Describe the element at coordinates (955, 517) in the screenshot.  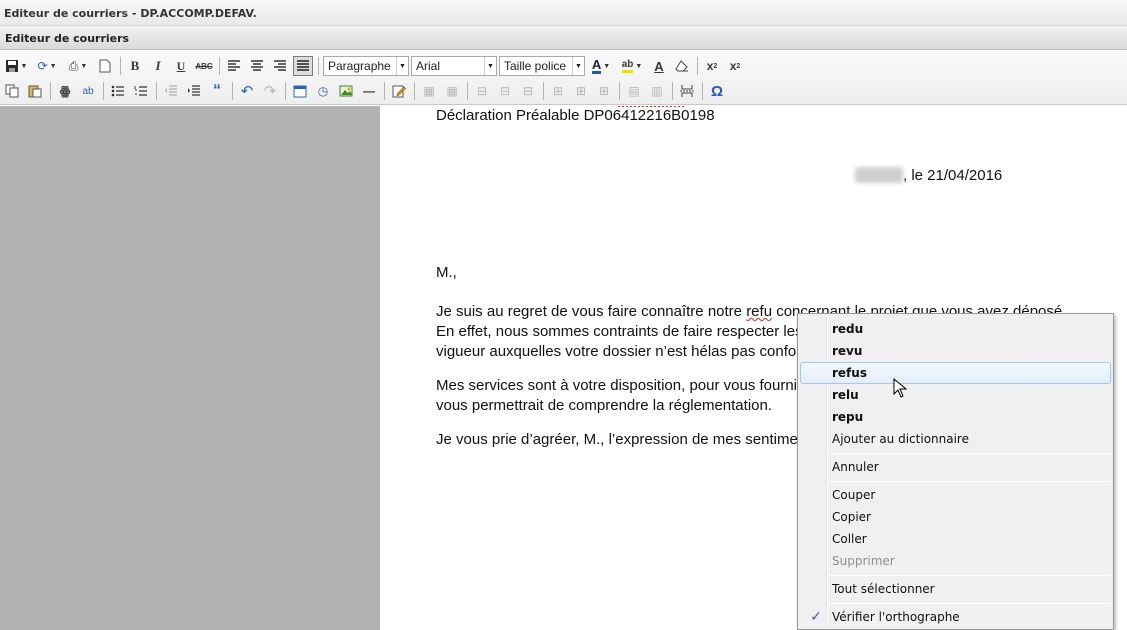
I see `copy-item: Copier` at that location.